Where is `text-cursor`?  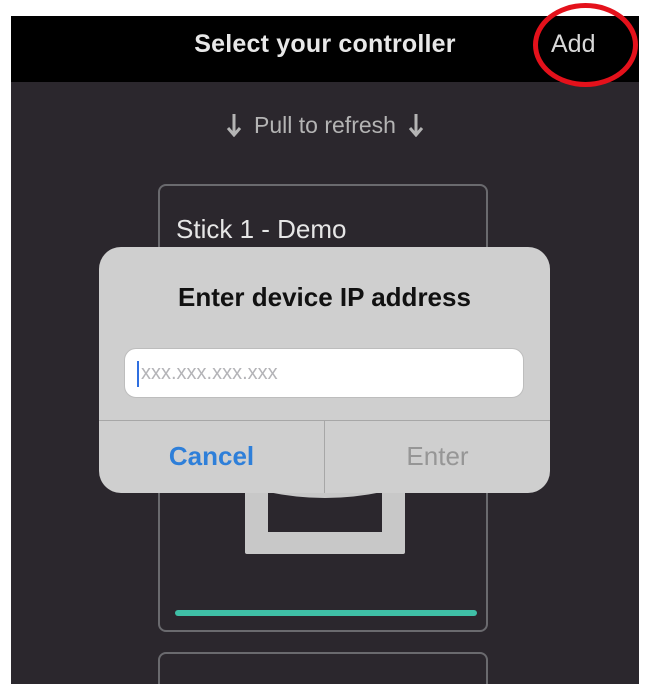
text-cursor is located at coordinates (138, 374).